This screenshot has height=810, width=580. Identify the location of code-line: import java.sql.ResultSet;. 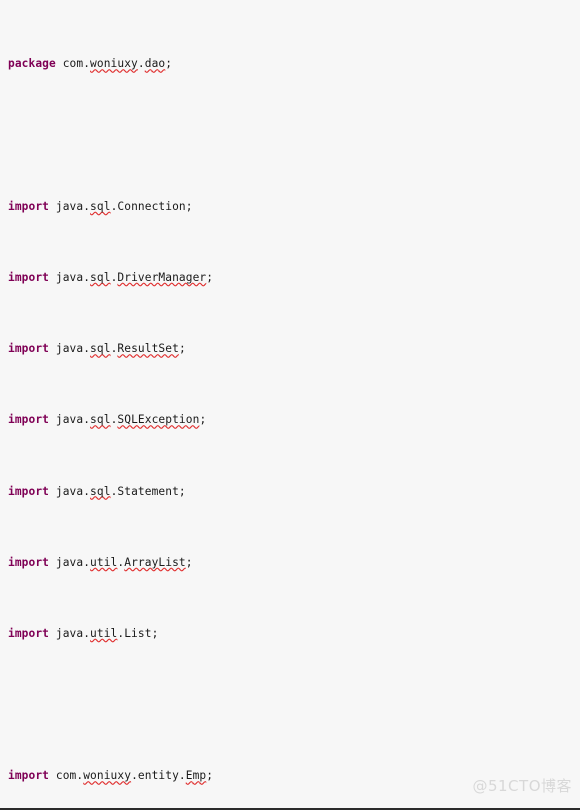
(97, 349).